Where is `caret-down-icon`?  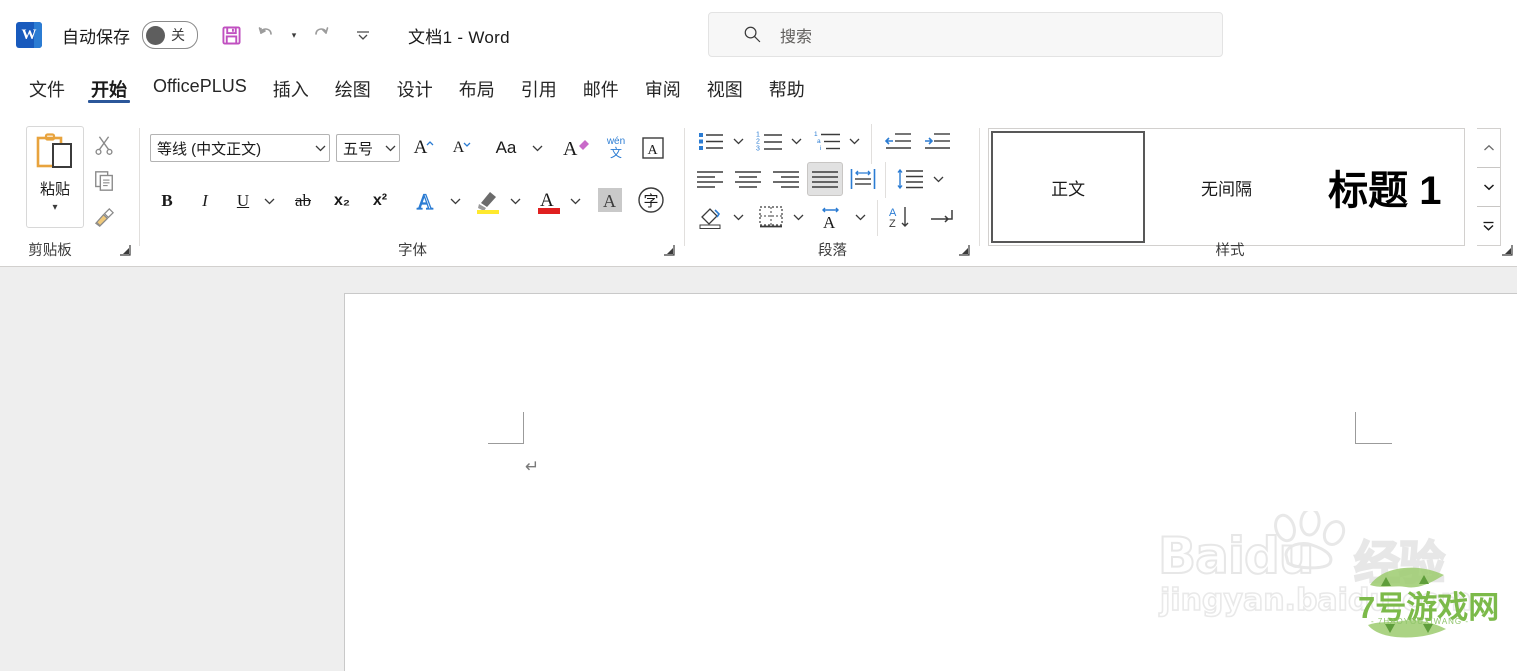 caret-down-icon is located at coordinates (467, 144).